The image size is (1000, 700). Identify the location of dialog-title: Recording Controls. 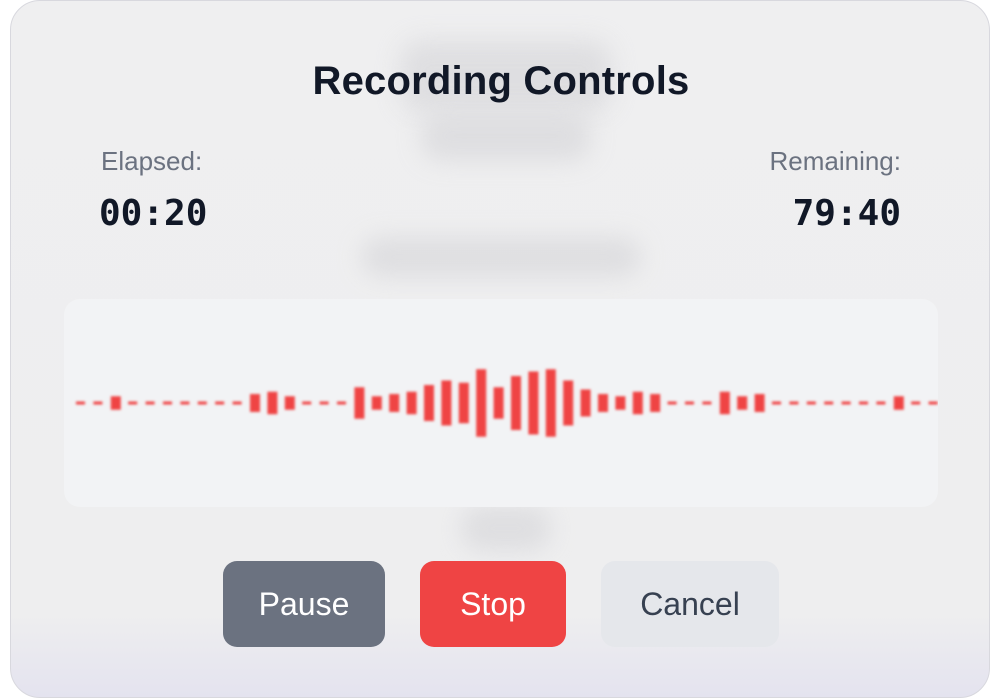
(501, 81).